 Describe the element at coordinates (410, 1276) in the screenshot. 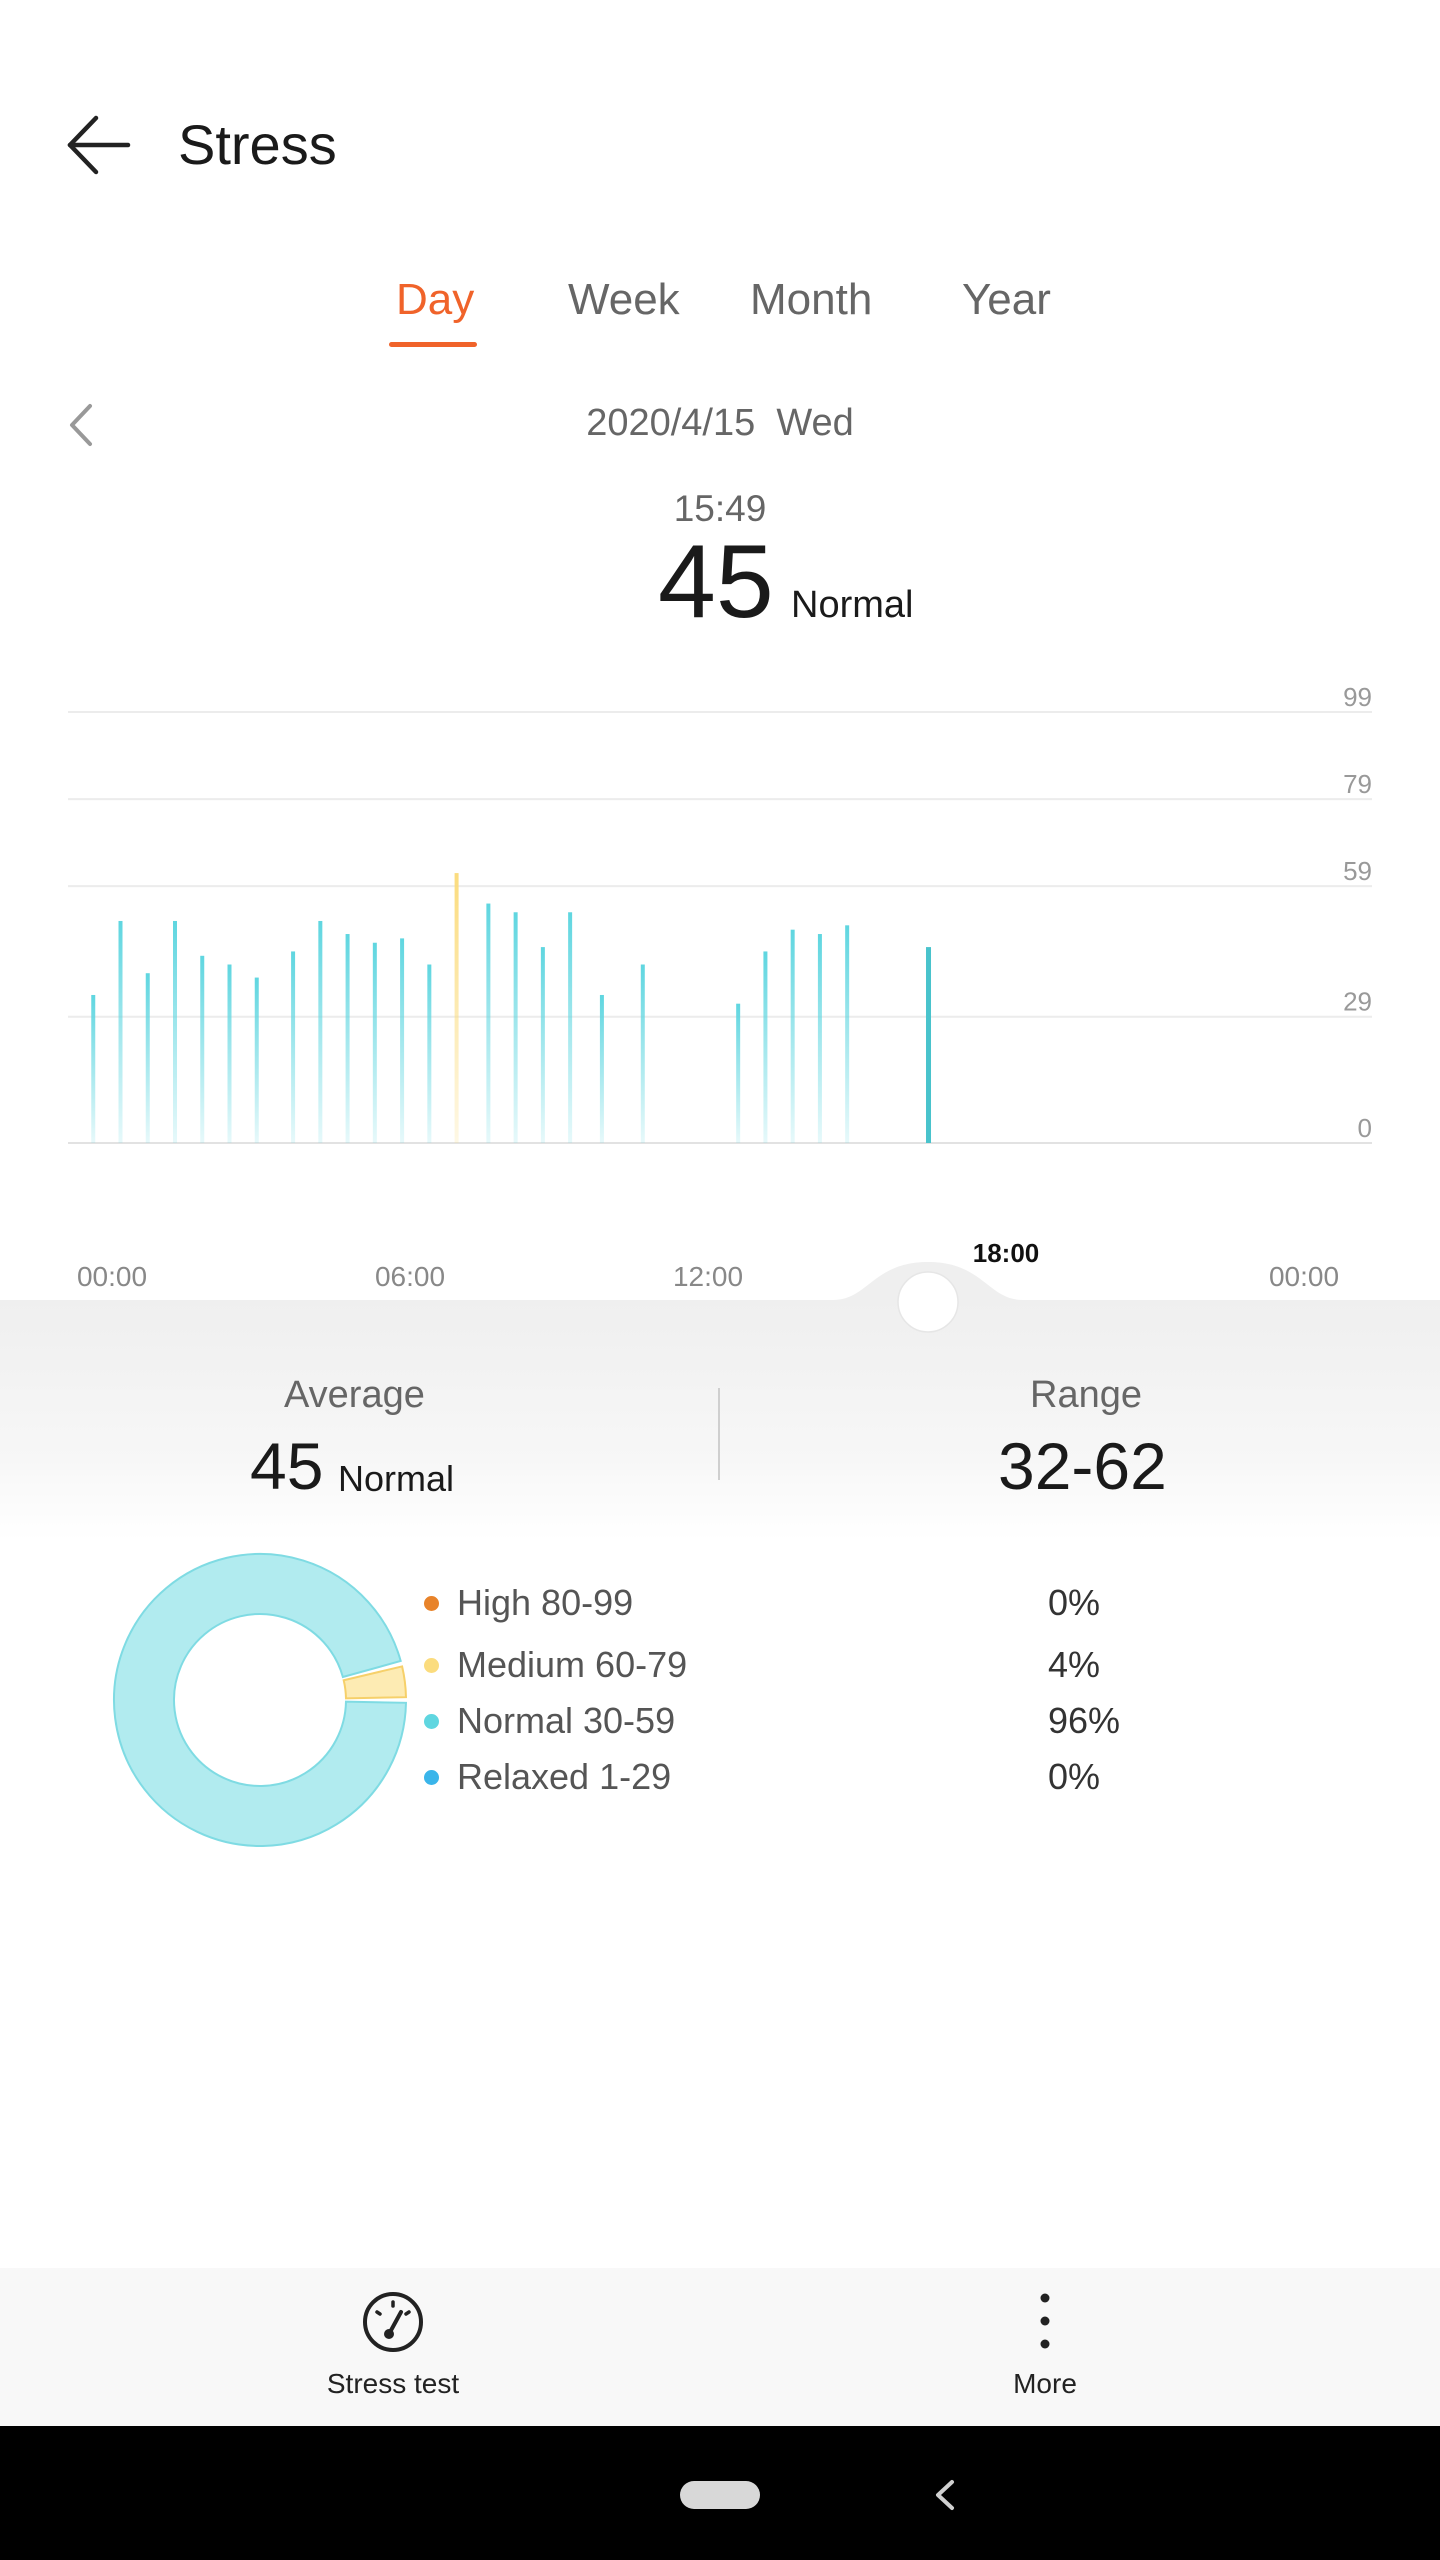

I see `x-tick-label: 06:00` at that location.